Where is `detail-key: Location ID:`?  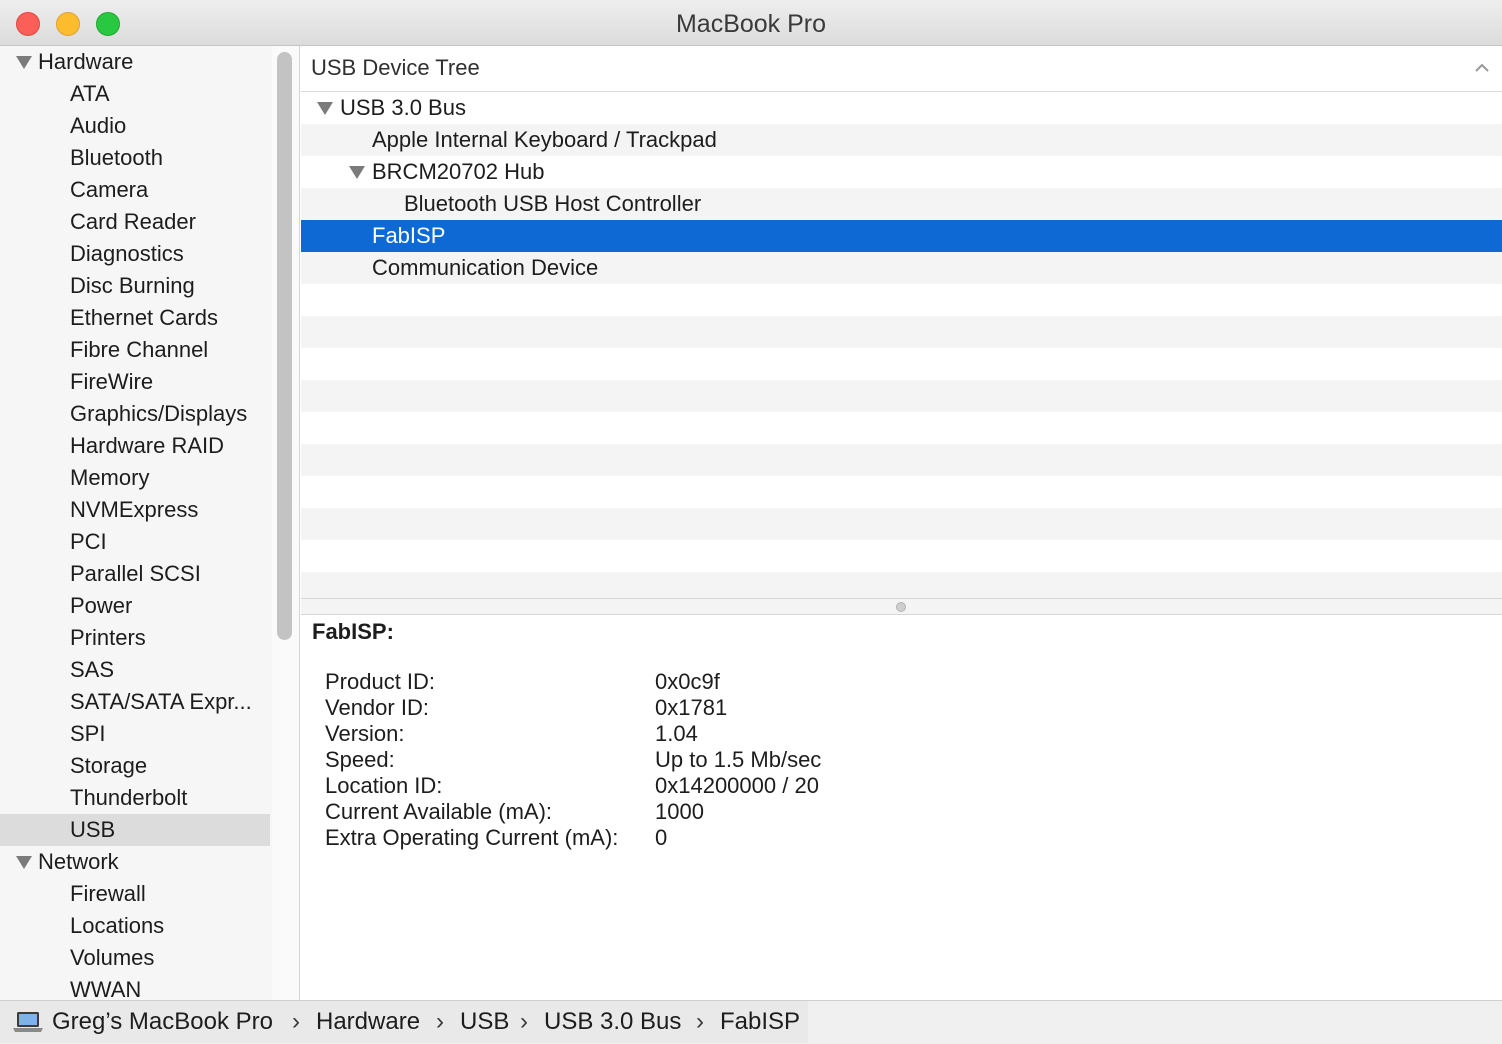
detail-key: Location ID: is located at coordinates (384, 785).